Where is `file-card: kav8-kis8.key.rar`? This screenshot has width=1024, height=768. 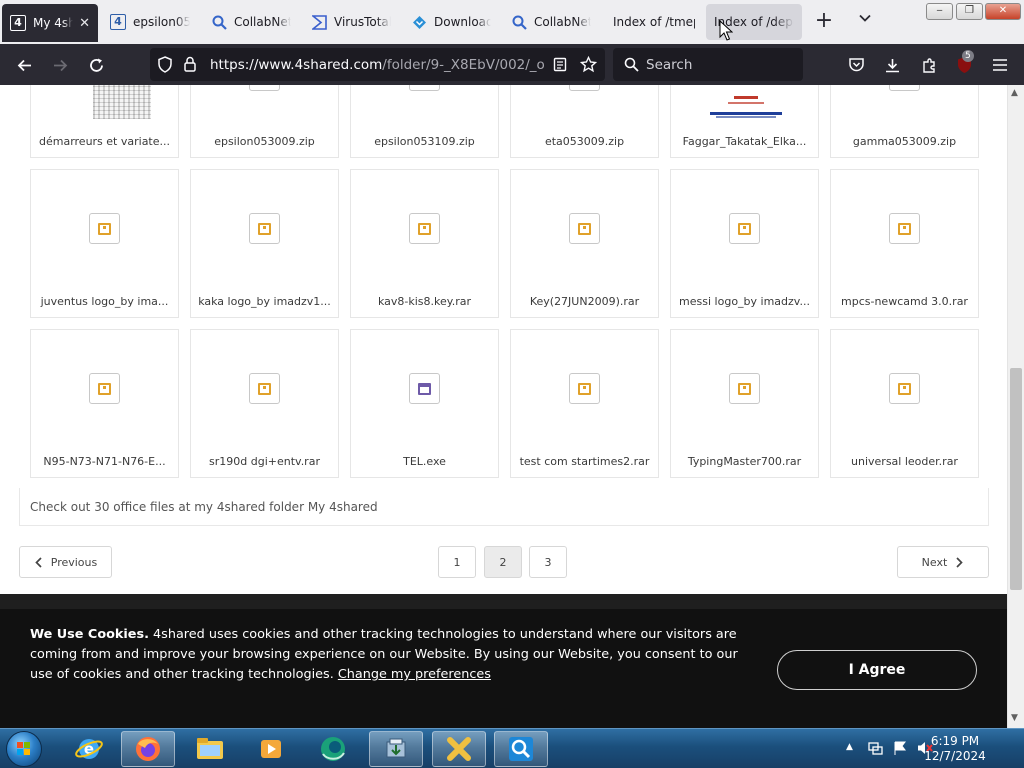
file-card: kav8-kis8.key.rar is located at coordinates (424, 243).